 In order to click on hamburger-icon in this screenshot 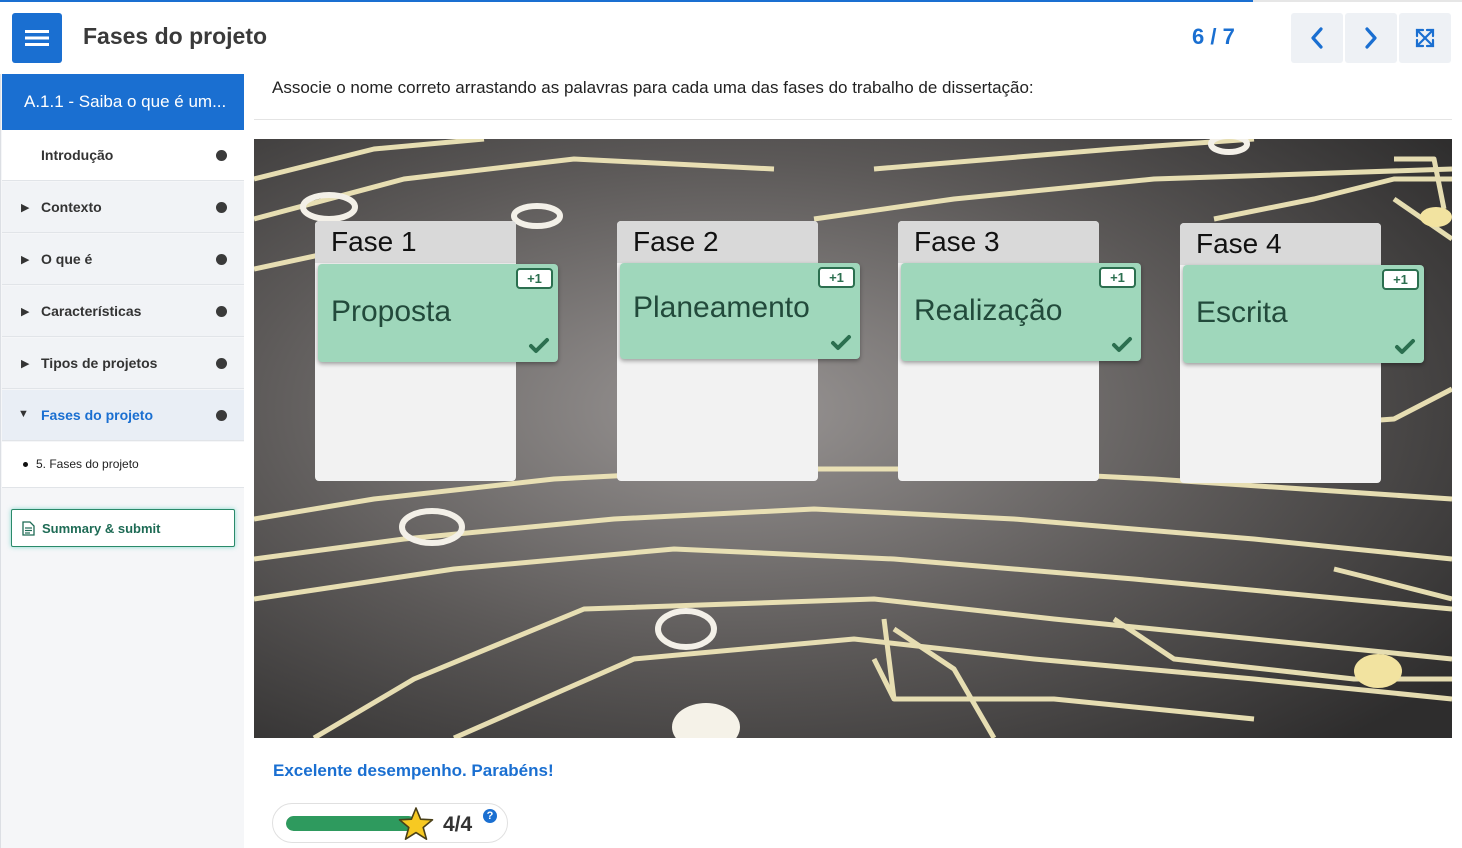, I will do `click(37, 38)`.